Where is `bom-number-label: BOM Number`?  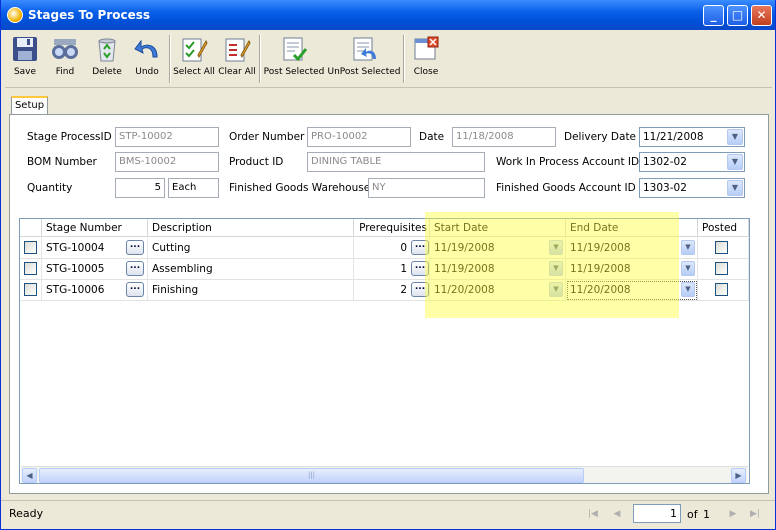 bom-number-label: BOM Number is located at coordinates (62, 162).